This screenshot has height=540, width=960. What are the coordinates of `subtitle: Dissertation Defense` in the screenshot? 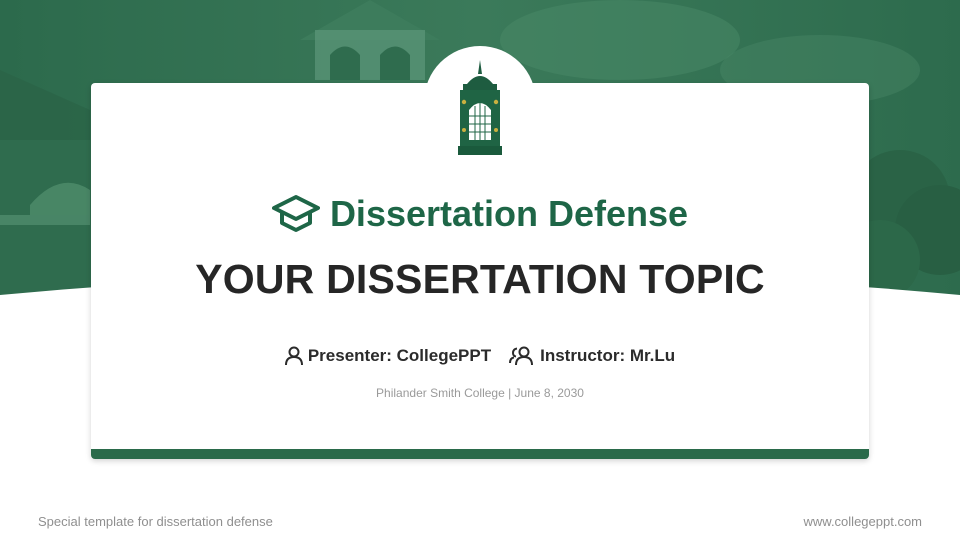 It's located at (509, 213).